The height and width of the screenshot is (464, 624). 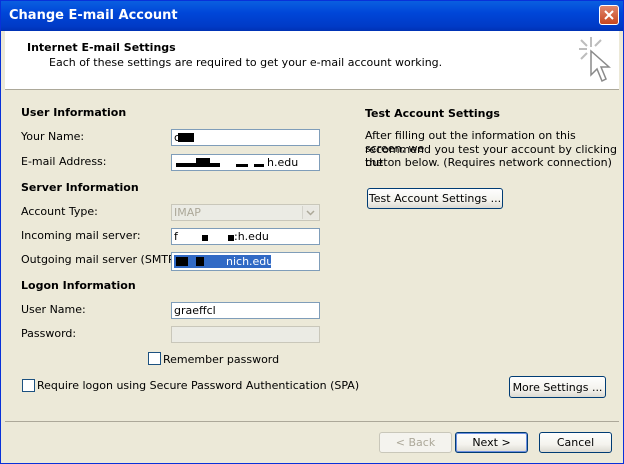 What do you see at coordinates (74, 112) in the screenshot?
I see `user-information-heading: User Information` at bounding box center [74, 112].